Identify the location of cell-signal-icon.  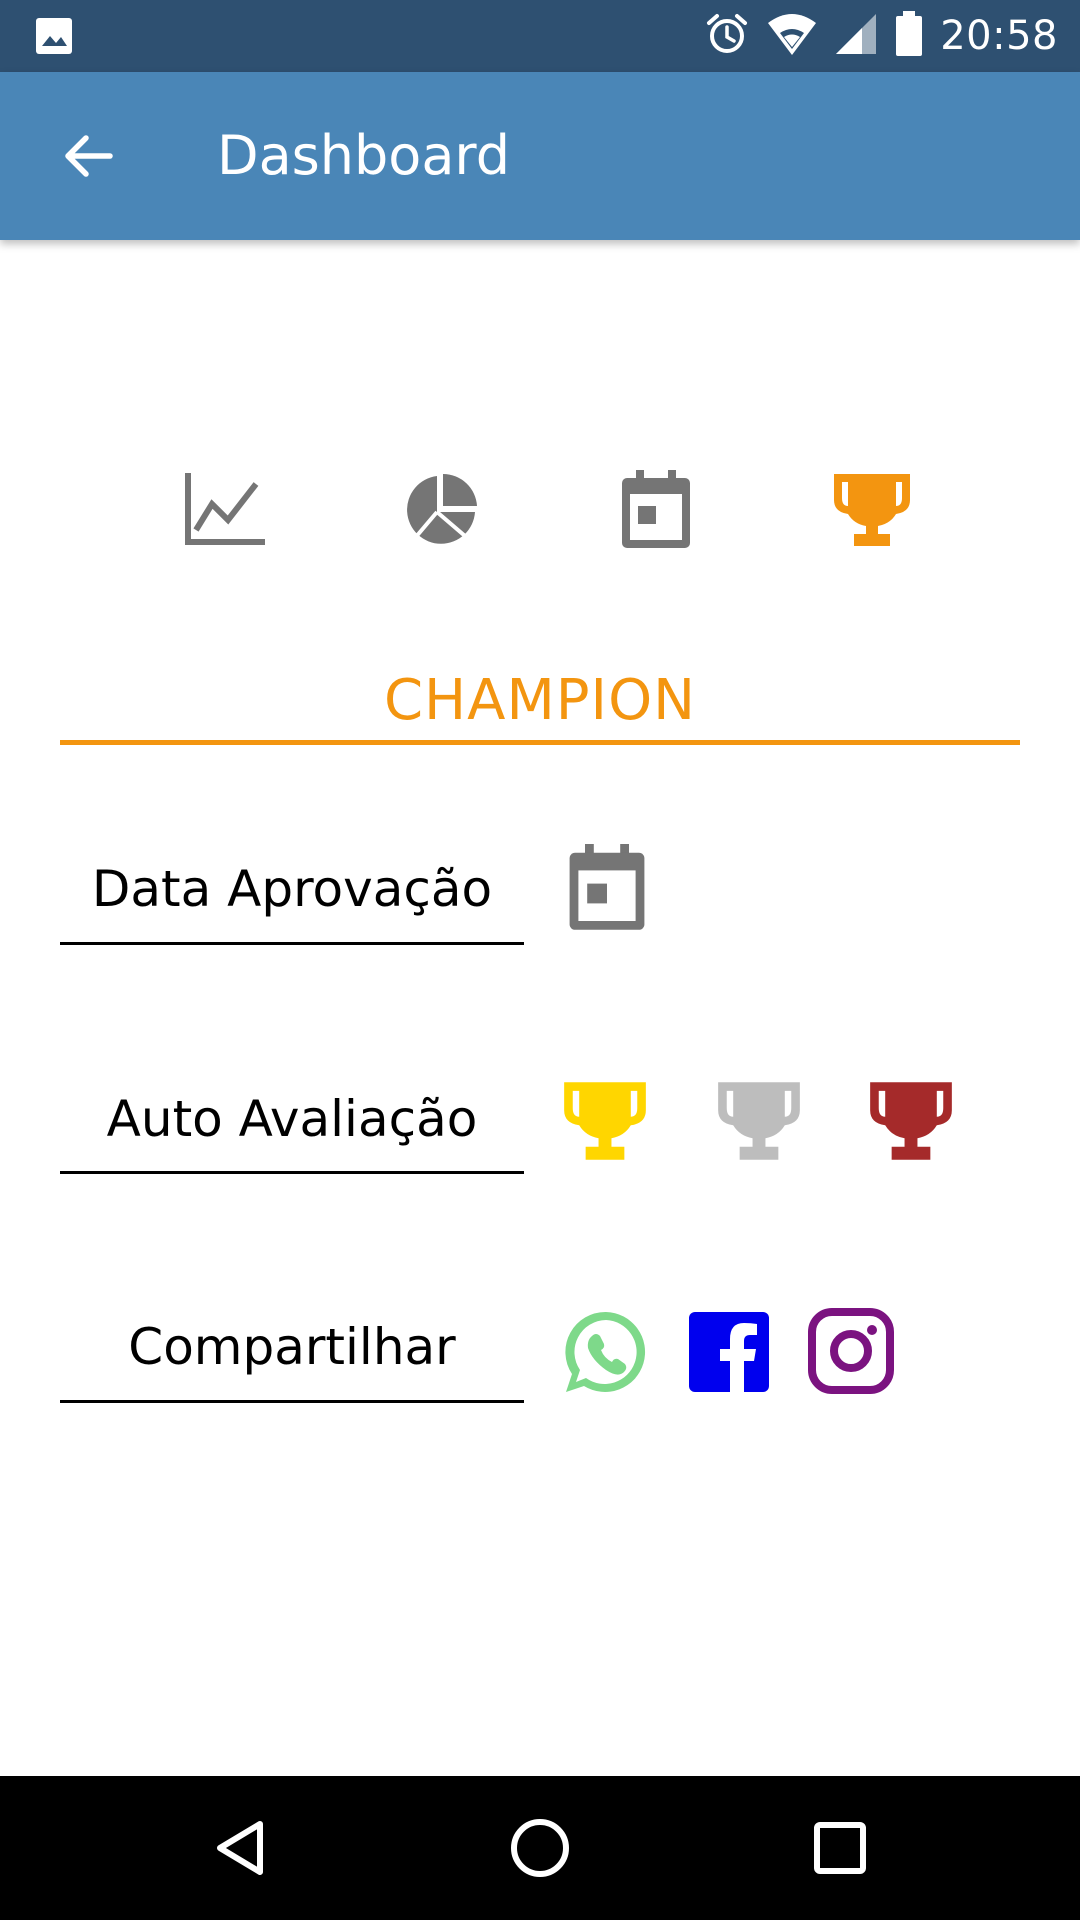
(856, 36).